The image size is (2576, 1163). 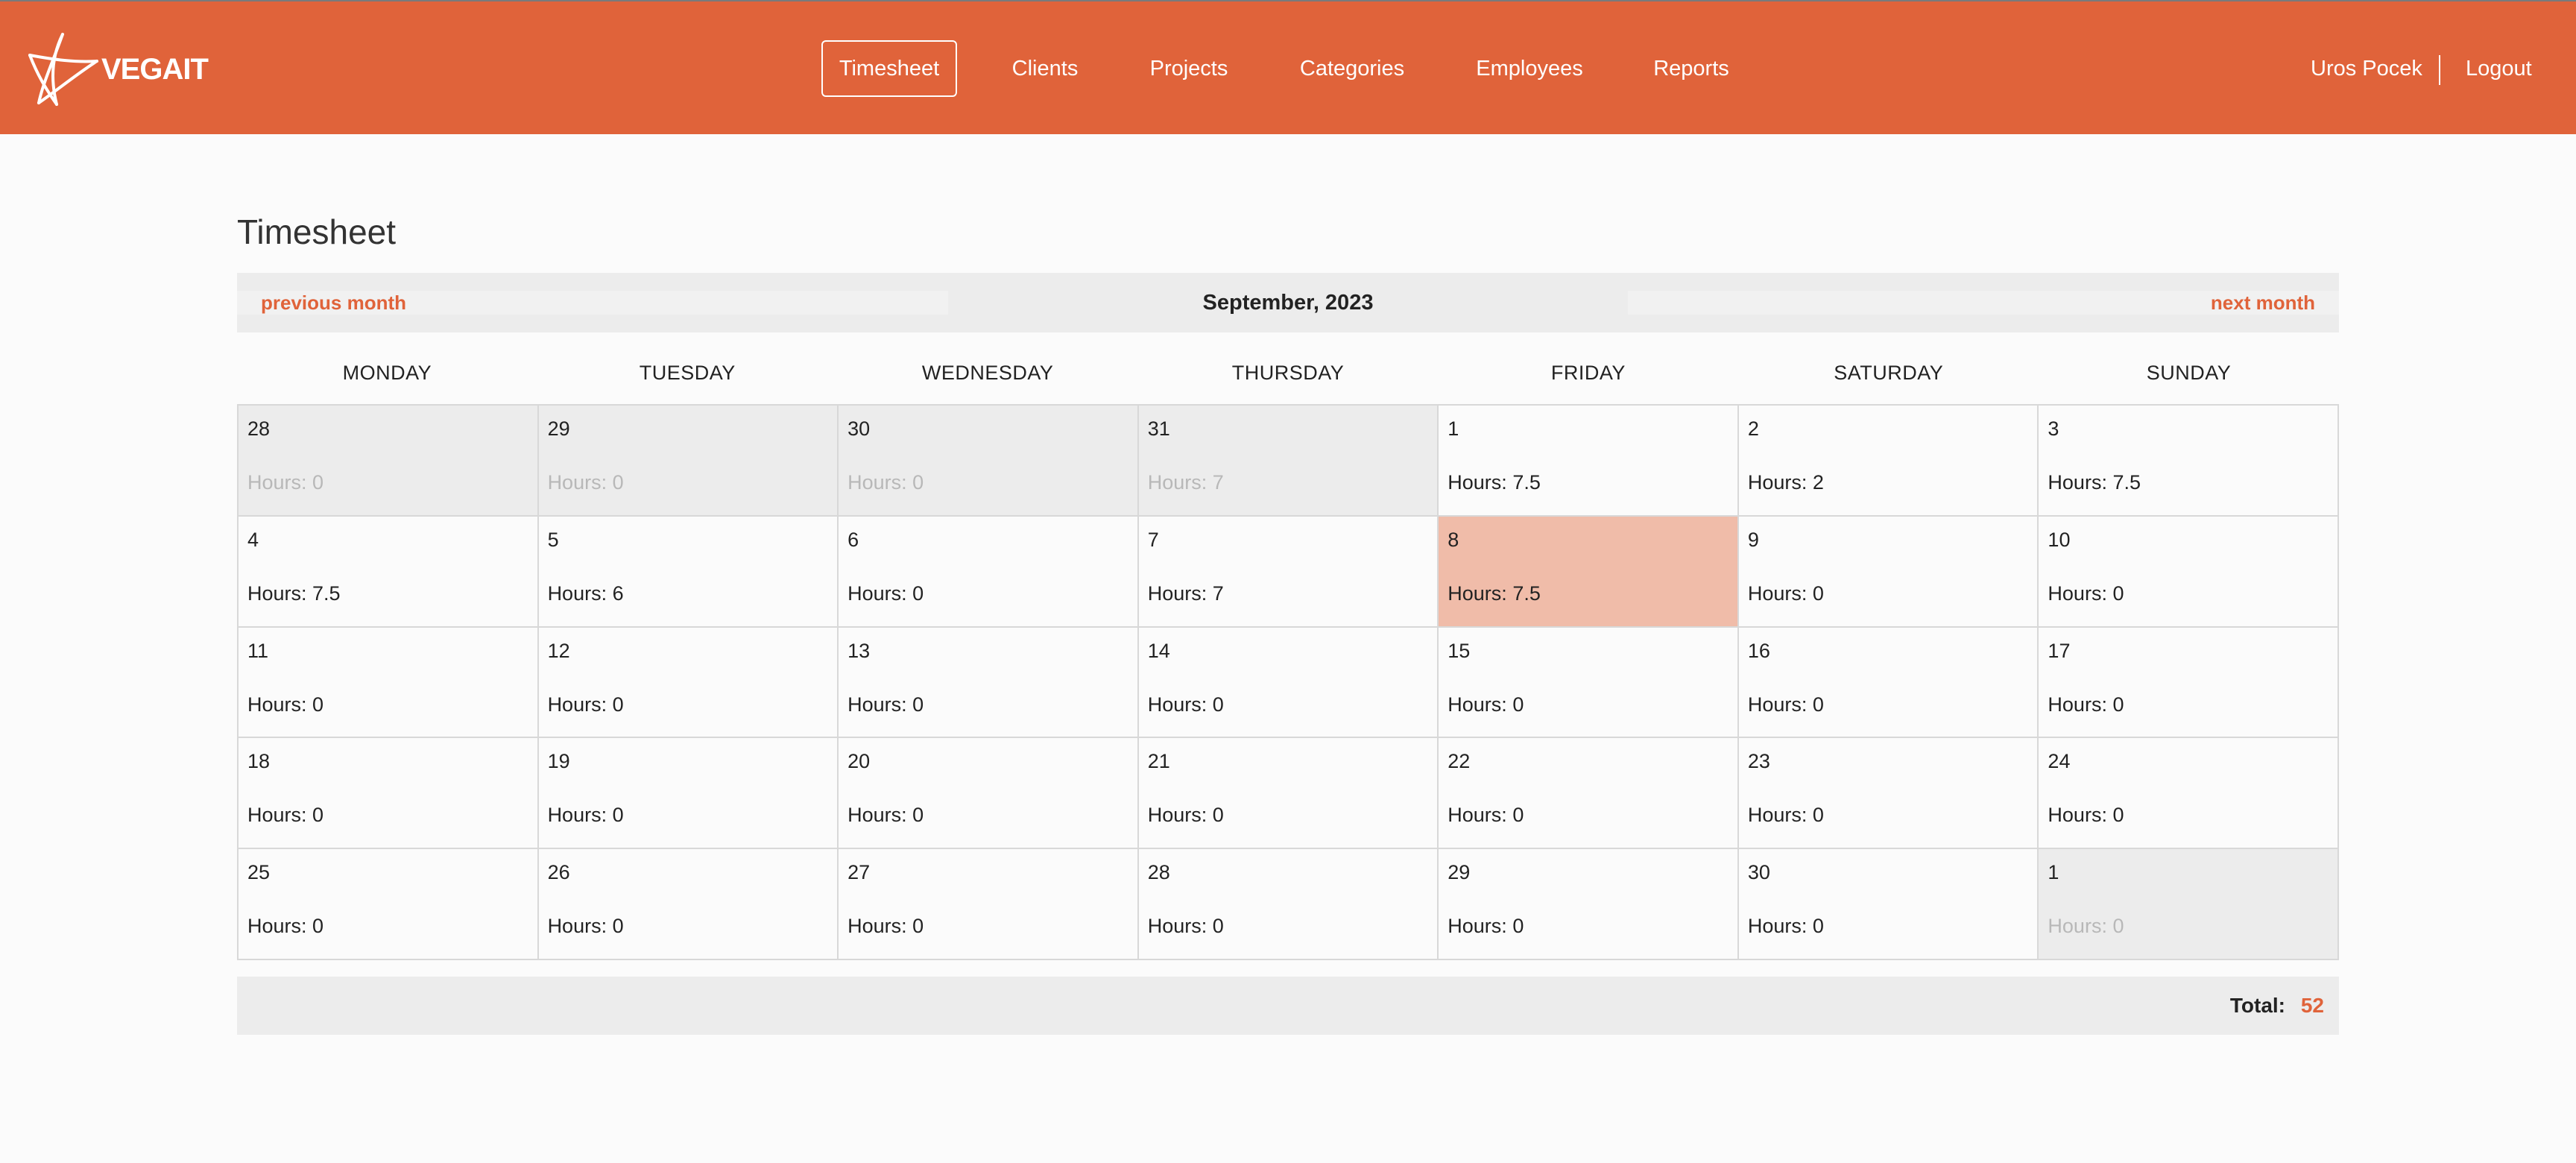 What do you see at coordinates (553, 539) in the screenshot?
I see `day-number: 5` at bounding box center [553, 539].